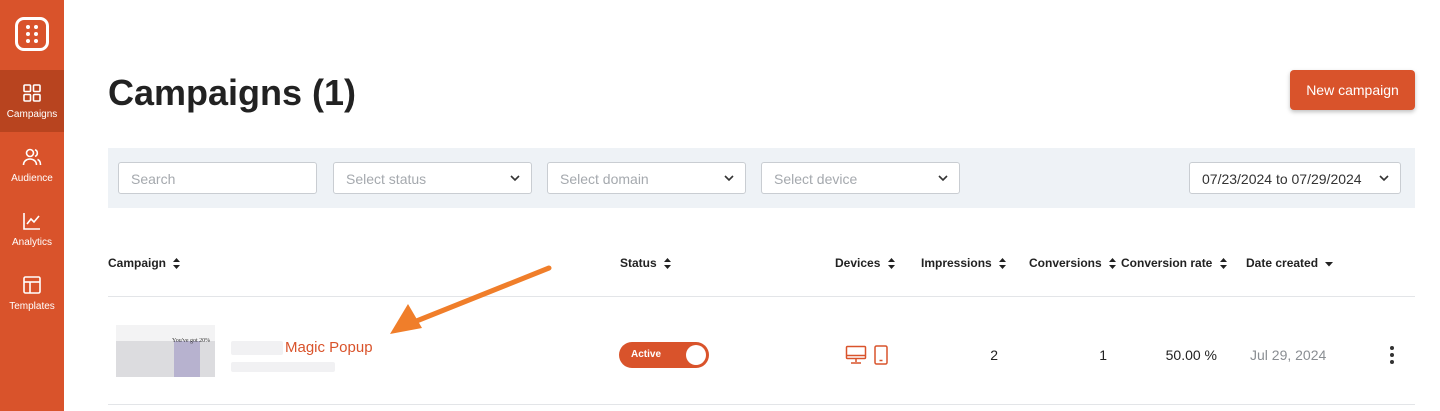 The width and height of the screenshot is (1440, 411). Describe the element at coordinates (664, 355) in the screenshot. I see `status-toggle: Active` at that location.